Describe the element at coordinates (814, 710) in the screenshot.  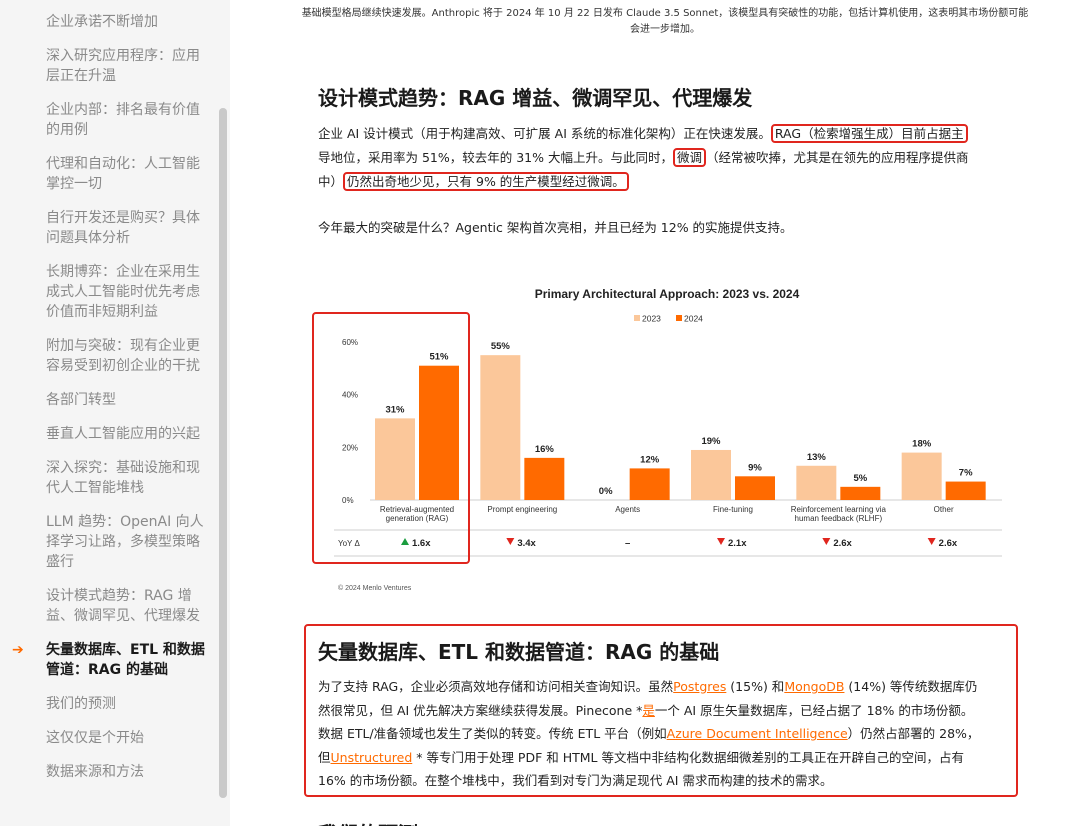
I see `text-span: 一个 AI 原生矢量数据库，已经占据了 18% 的市场份额。` at that location.